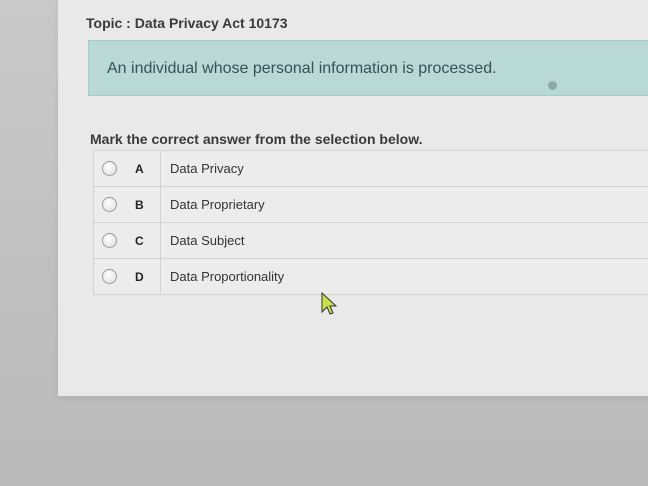 Image resolution: width=648 pixels, height=486 pixels. Describe the element at coordinates (370, 204) in the screenshot. I see `option-b: B Data Proprietary` at that location.